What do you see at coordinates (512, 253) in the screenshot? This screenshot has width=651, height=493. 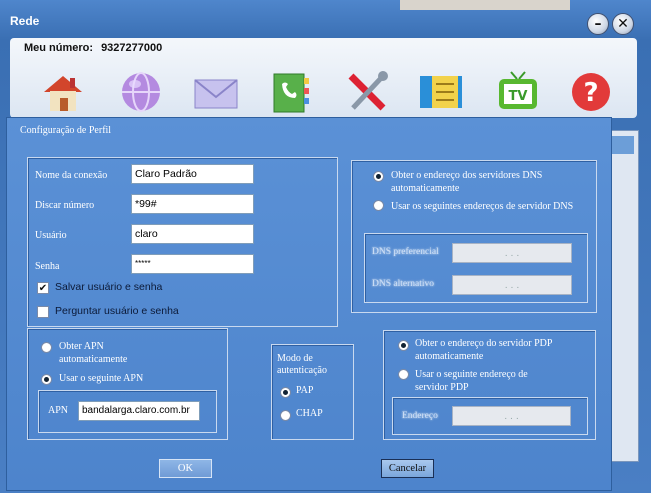 I see `dns-preferred-input: . . .` at bounding box center [512, 253].